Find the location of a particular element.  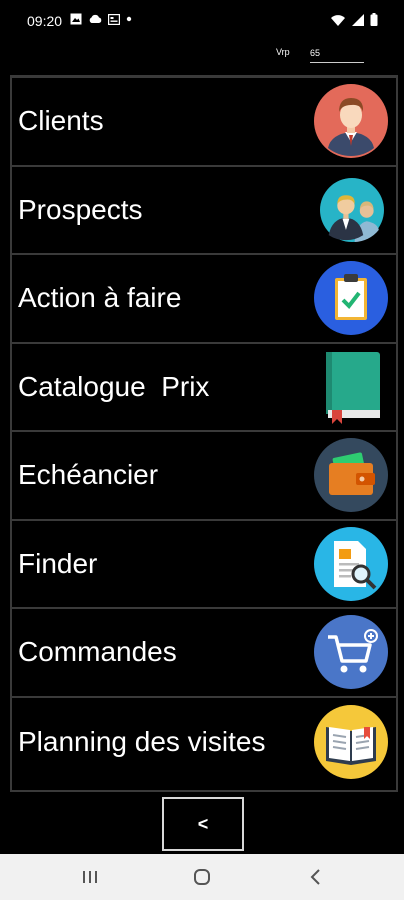

menu-item-action-a-faire: Action à faire is located at coordinates (204, 299).